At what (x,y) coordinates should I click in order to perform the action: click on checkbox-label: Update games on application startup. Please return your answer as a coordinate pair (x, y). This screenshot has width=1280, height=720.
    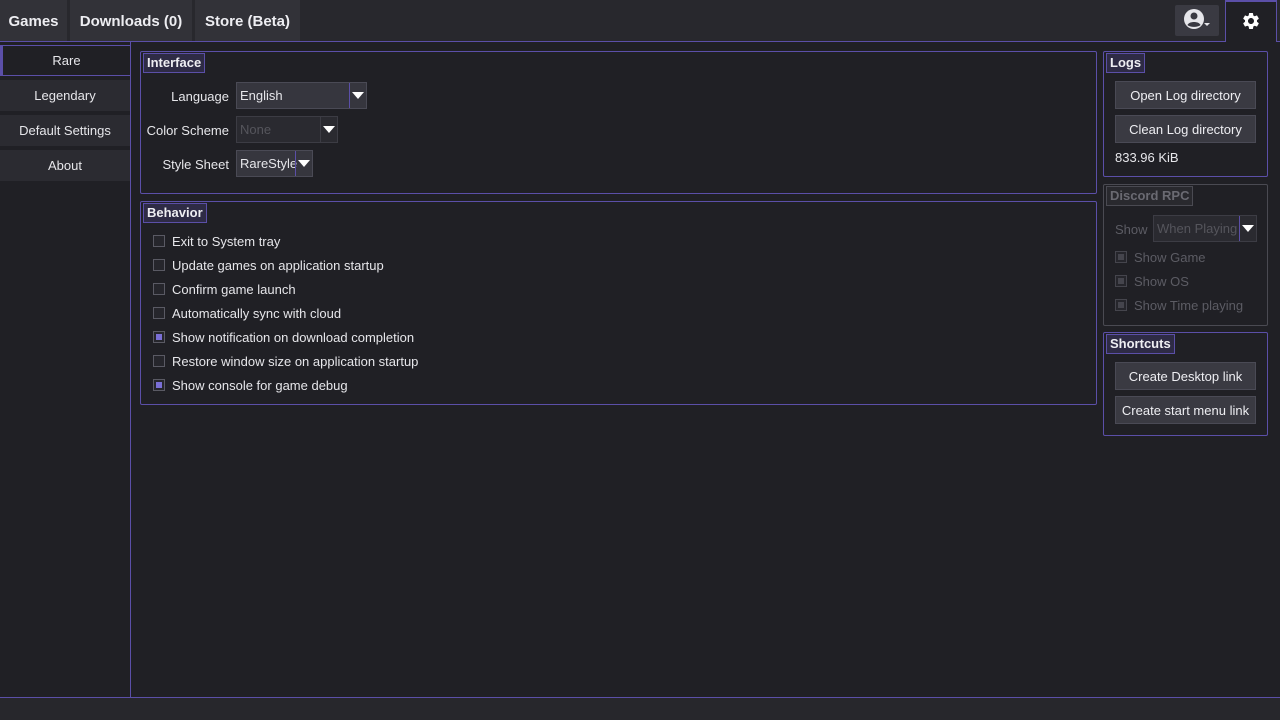
    Looking at the image, I should click on (278, 265).